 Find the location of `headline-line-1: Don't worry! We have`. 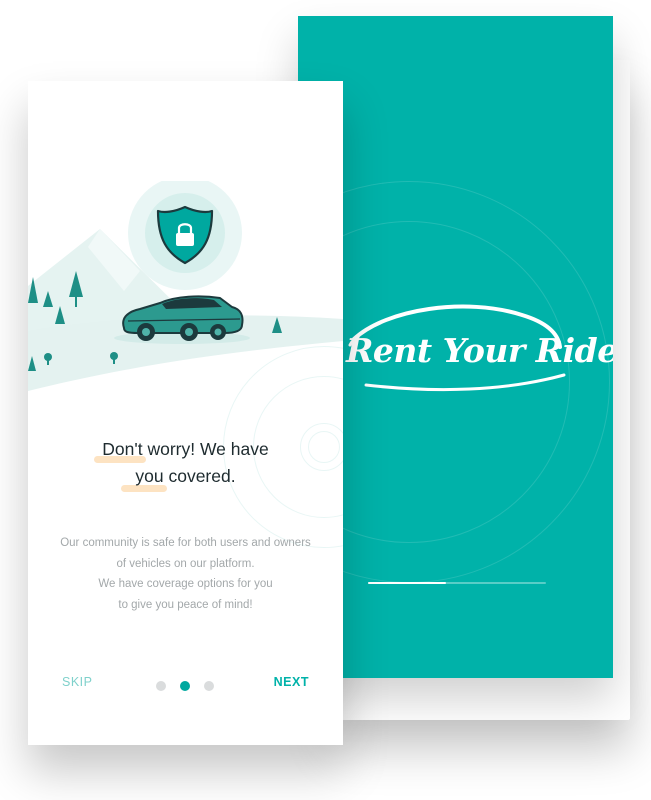

headline-line-1: Don't worry! We have is located at coordinates (185, 449).